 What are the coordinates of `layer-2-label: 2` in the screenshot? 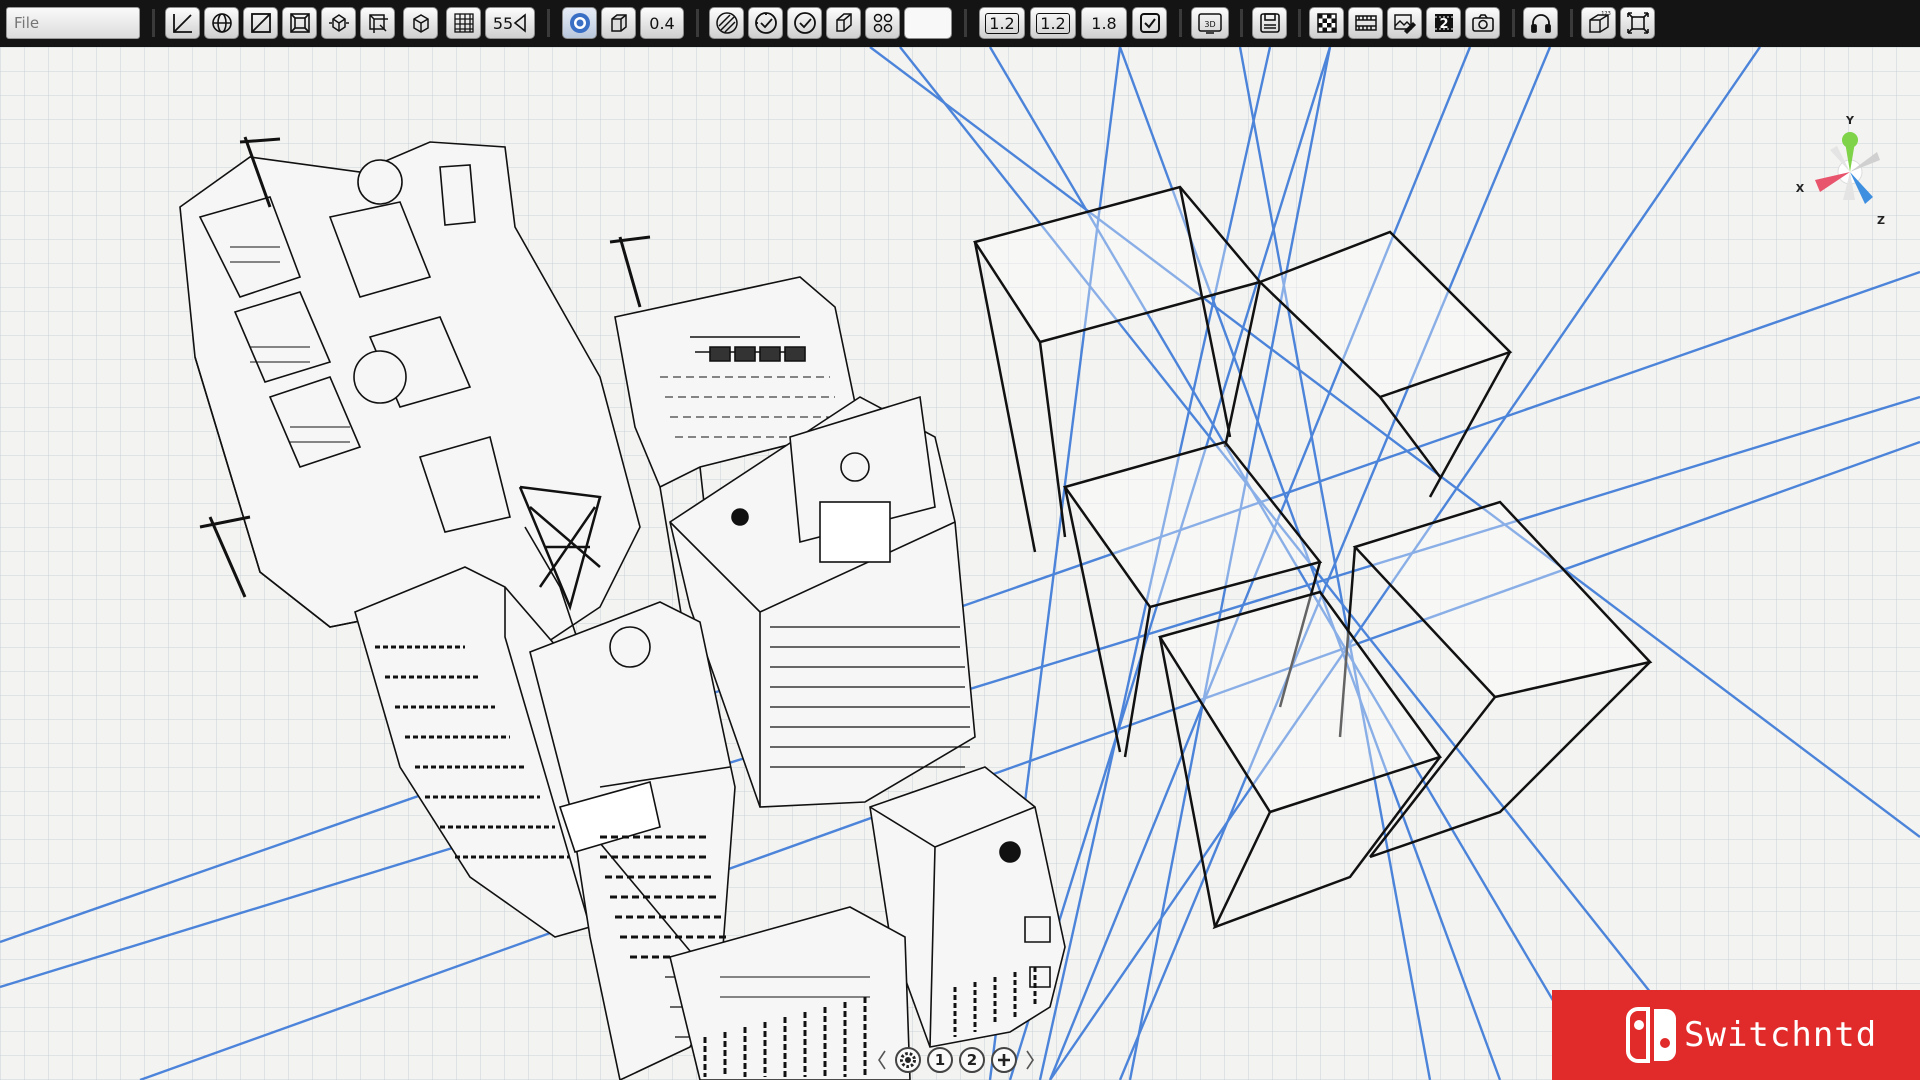 It's located at (1443, 24).